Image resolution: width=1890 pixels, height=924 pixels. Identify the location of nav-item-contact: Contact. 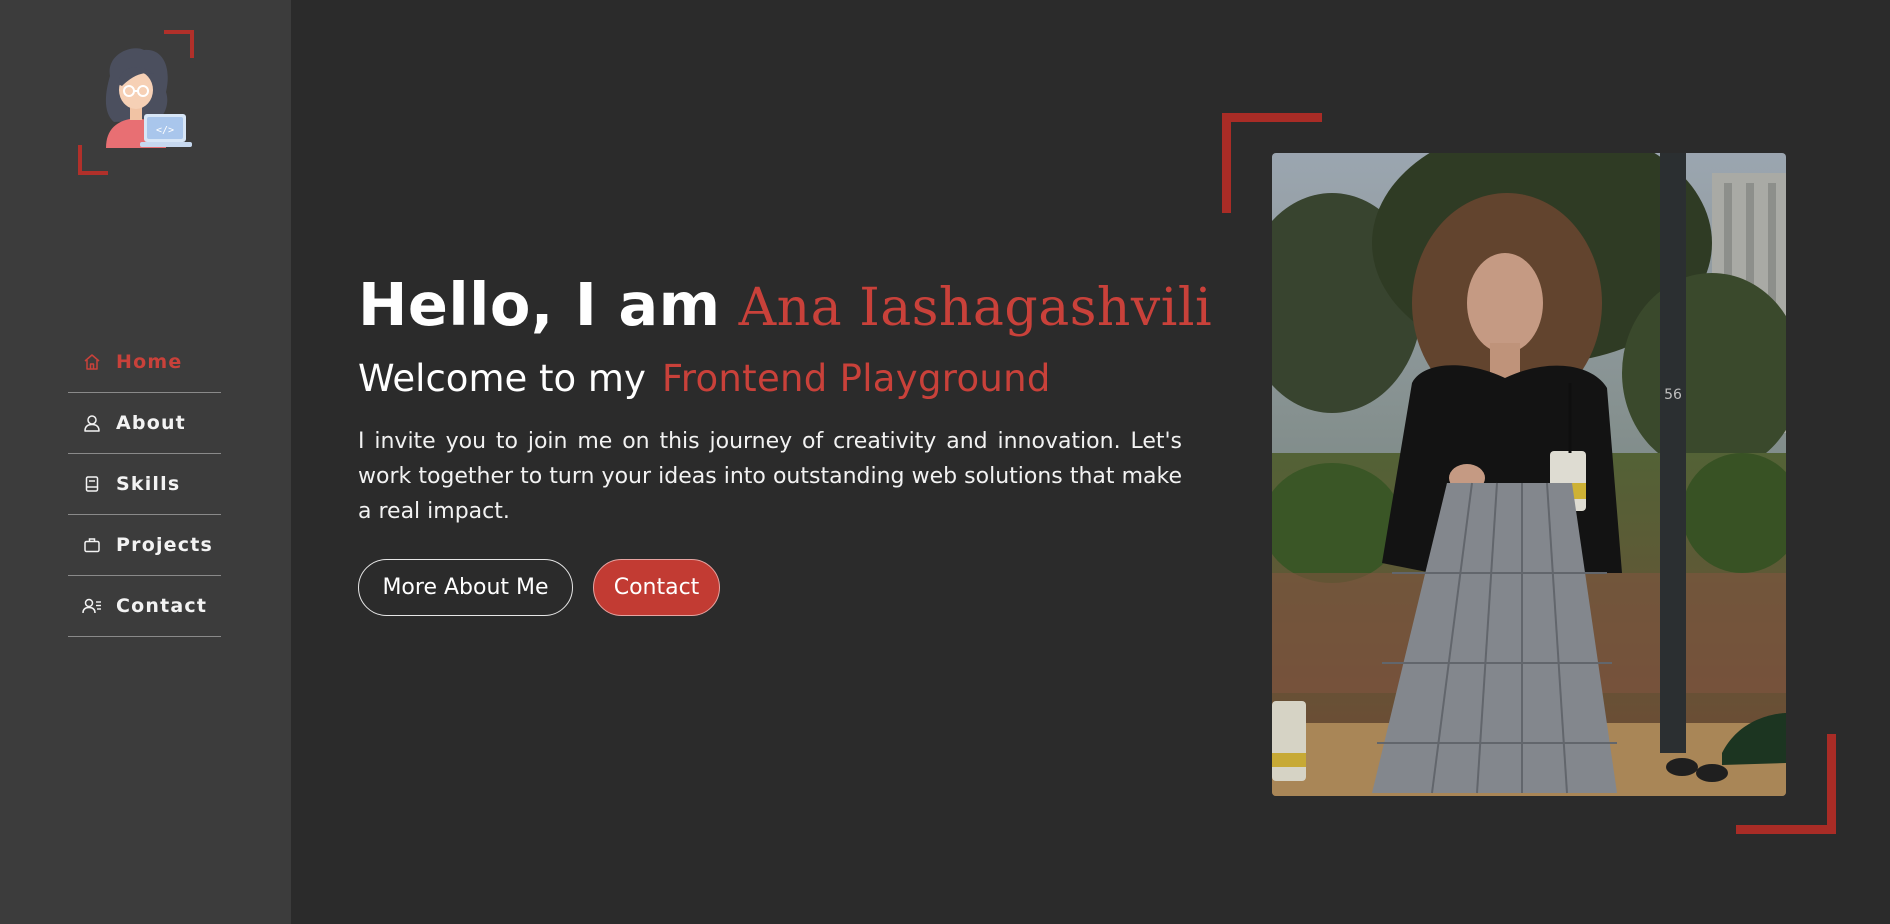
(144, 606).